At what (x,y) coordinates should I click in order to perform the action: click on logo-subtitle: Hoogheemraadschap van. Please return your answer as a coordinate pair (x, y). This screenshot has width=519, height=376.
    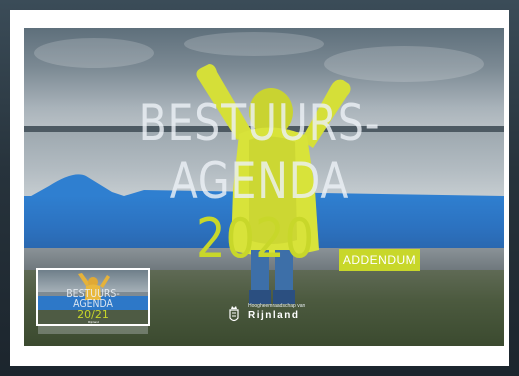
    Looking at the image, I should click on (277, 306).